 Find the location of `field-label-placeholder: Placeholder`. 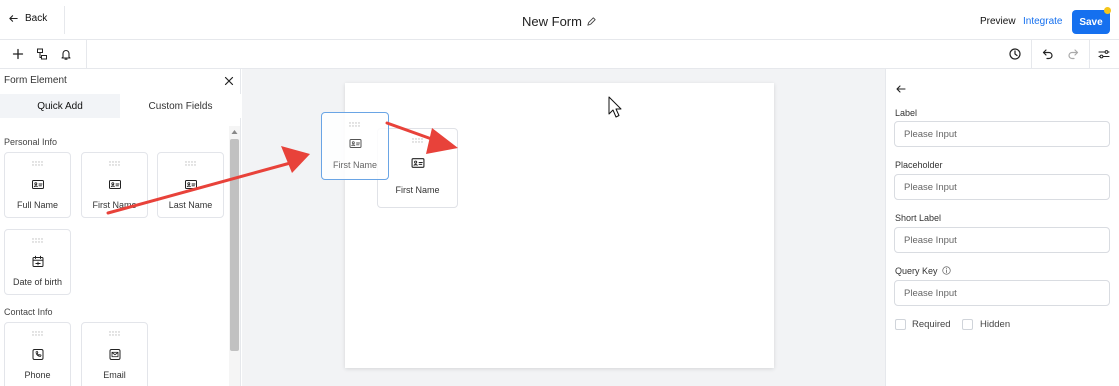

field-label-placeholder: Placeholder is located at coordinates (919, 165).